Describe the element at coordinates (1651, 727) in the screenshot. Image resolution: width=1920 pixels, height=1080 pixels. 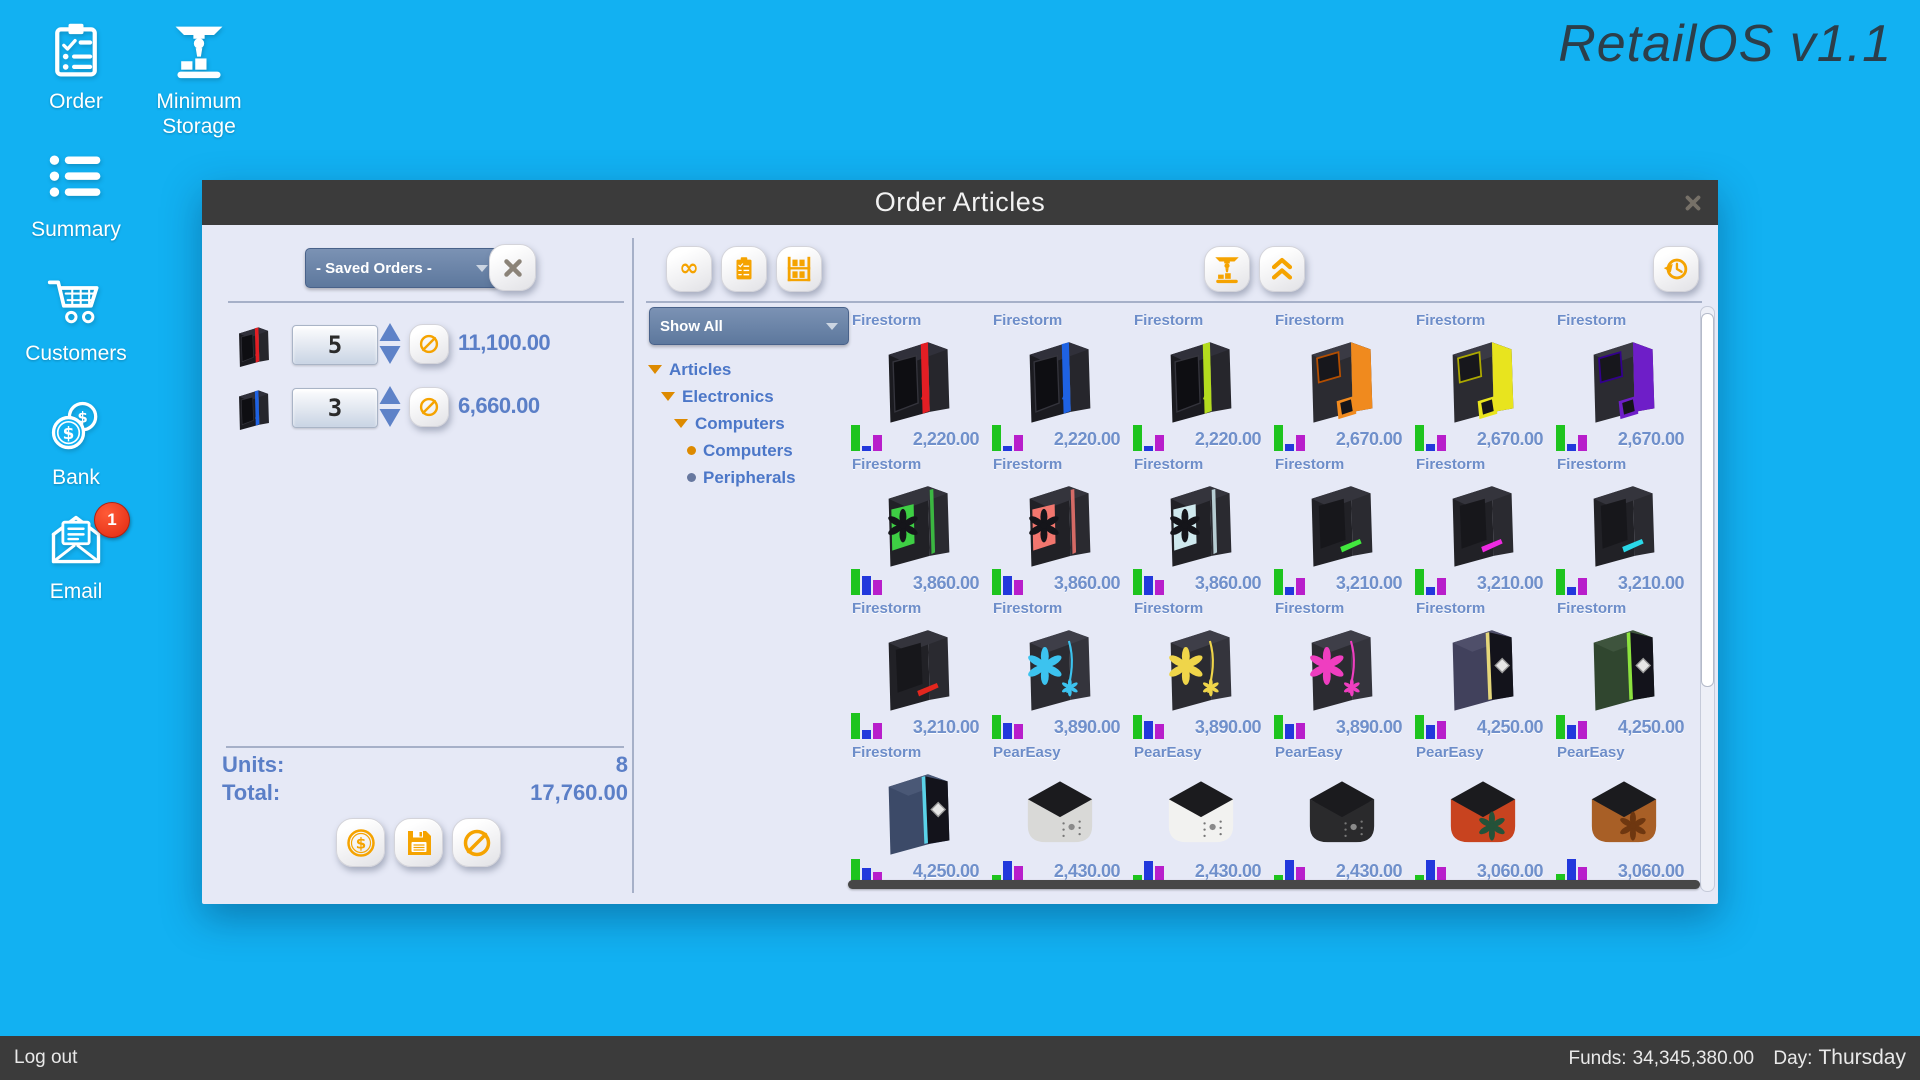
I see `product-price: 4,250.00` at that location.